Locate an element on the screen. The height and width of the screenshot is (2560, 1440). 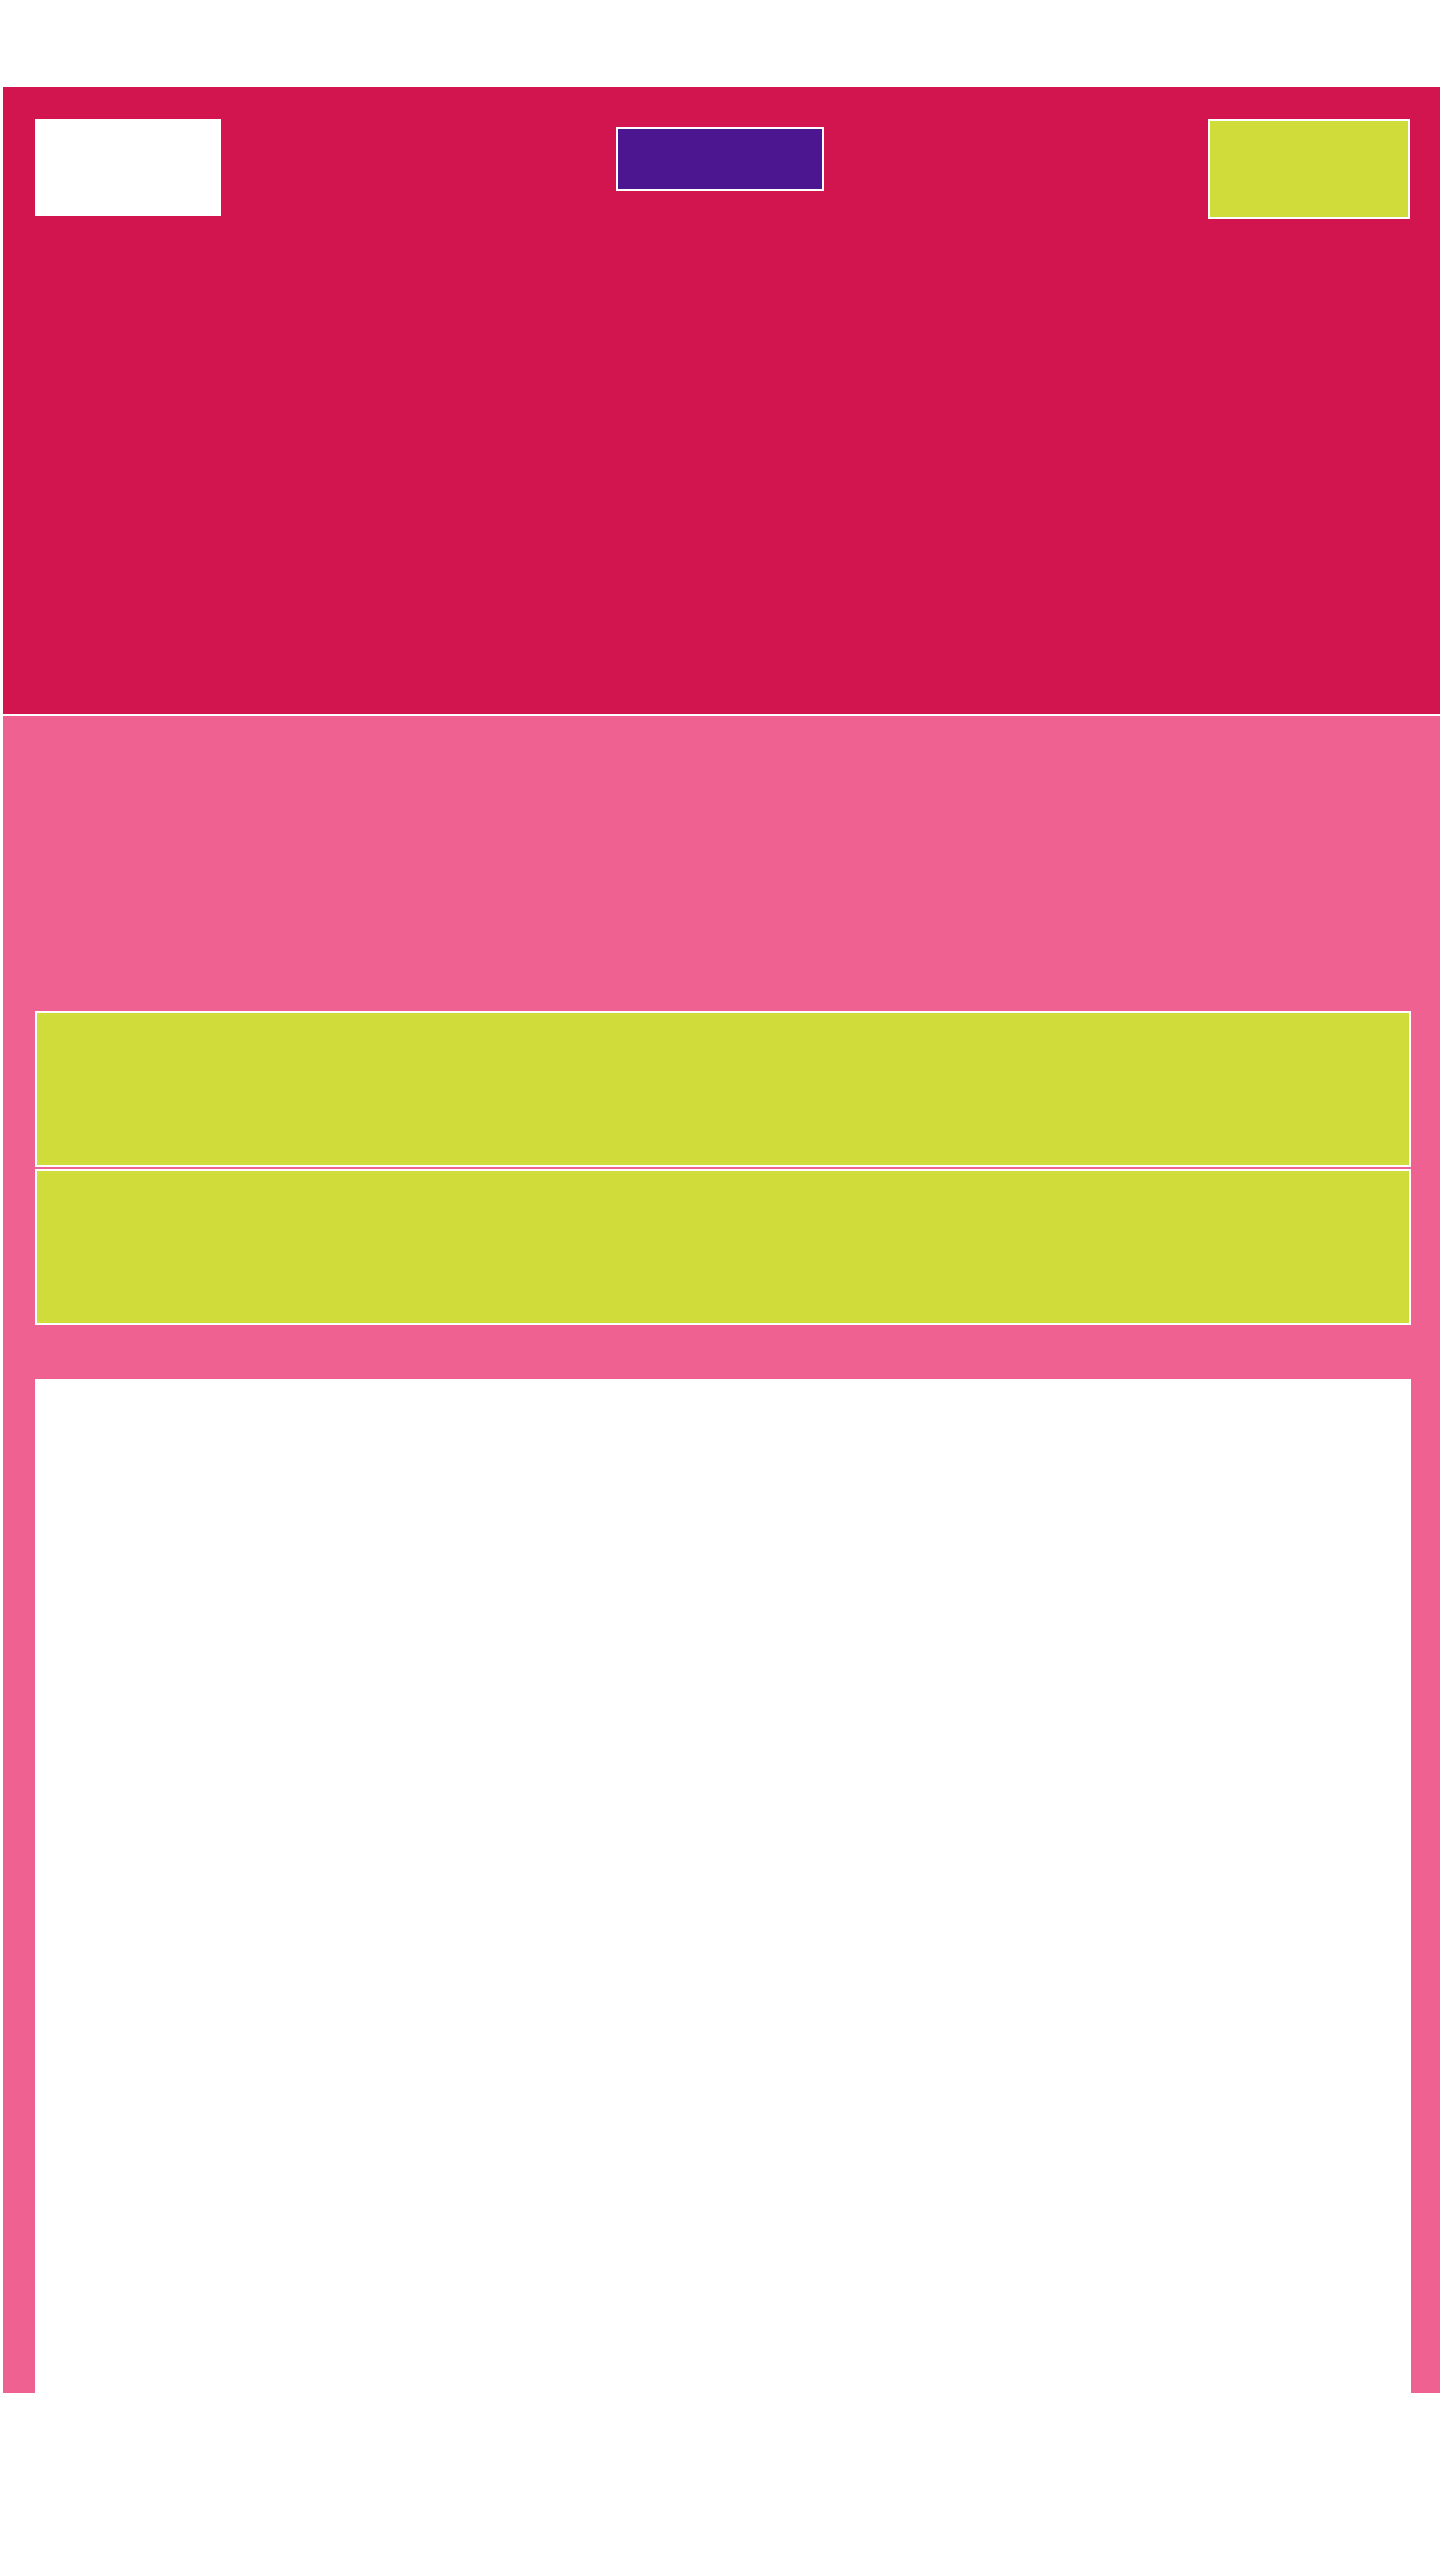
menu-button is located at coordinates (1309, 169).